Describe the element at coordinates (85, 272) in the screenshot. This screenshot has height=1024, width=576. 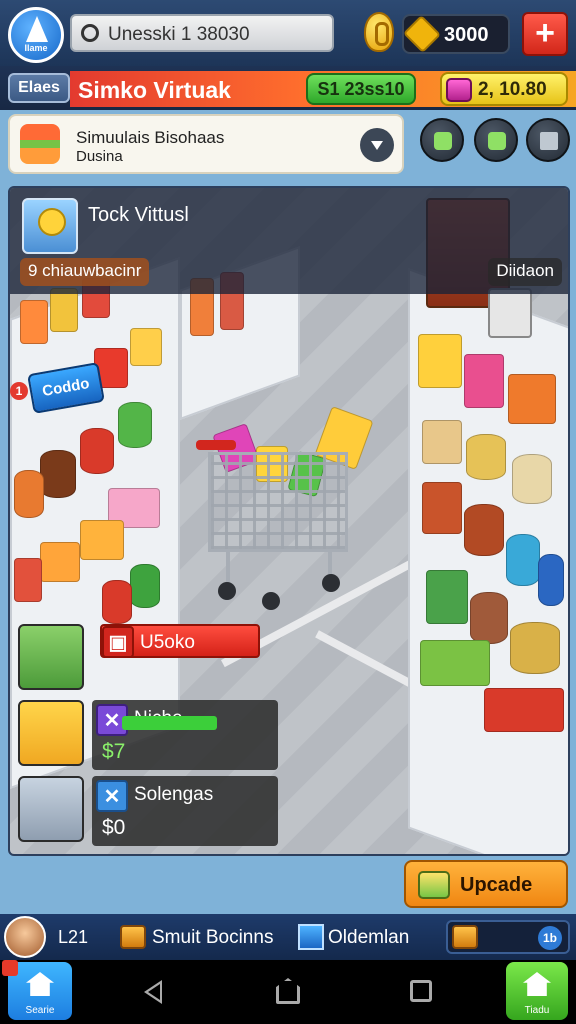
I see `player-money-chip: 9 chiauwbacinr` at that location.